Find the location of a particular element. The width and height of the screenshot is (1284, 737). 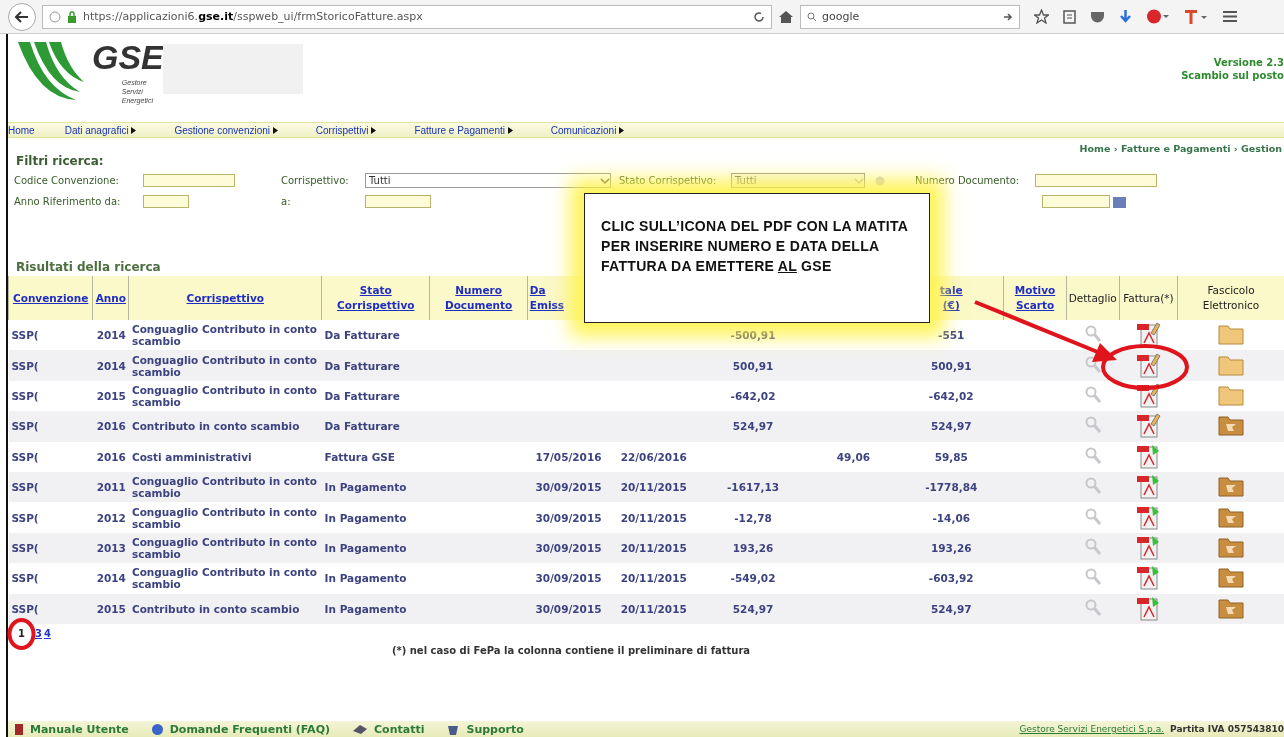

address-bar: https://applicazioni6.gse.it/sspweb_ui/frmStoricoFatture.aspx is located at coordinates (407, 16).